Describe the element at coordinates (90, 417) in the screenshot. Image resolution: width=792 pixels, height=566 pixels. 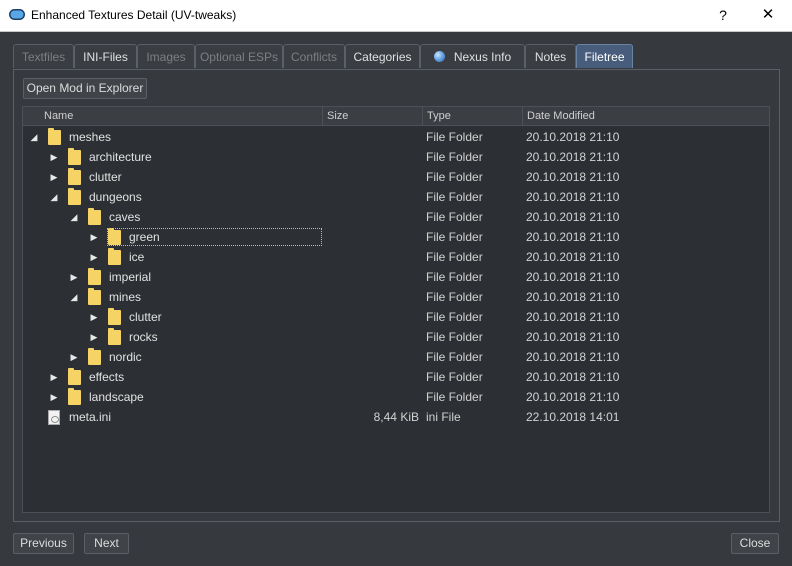
I see `tree-item-name: meta.ini` at that location.